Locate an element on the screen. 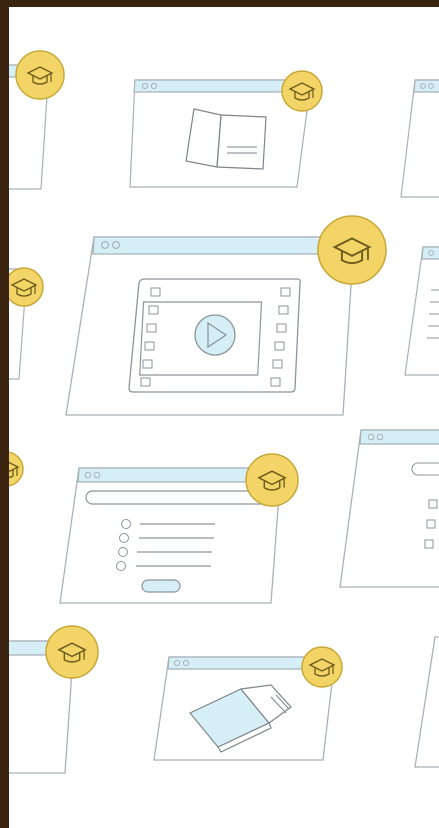 The image size is (439, 828). course-window-top-right is located at coordinates (419, 138).